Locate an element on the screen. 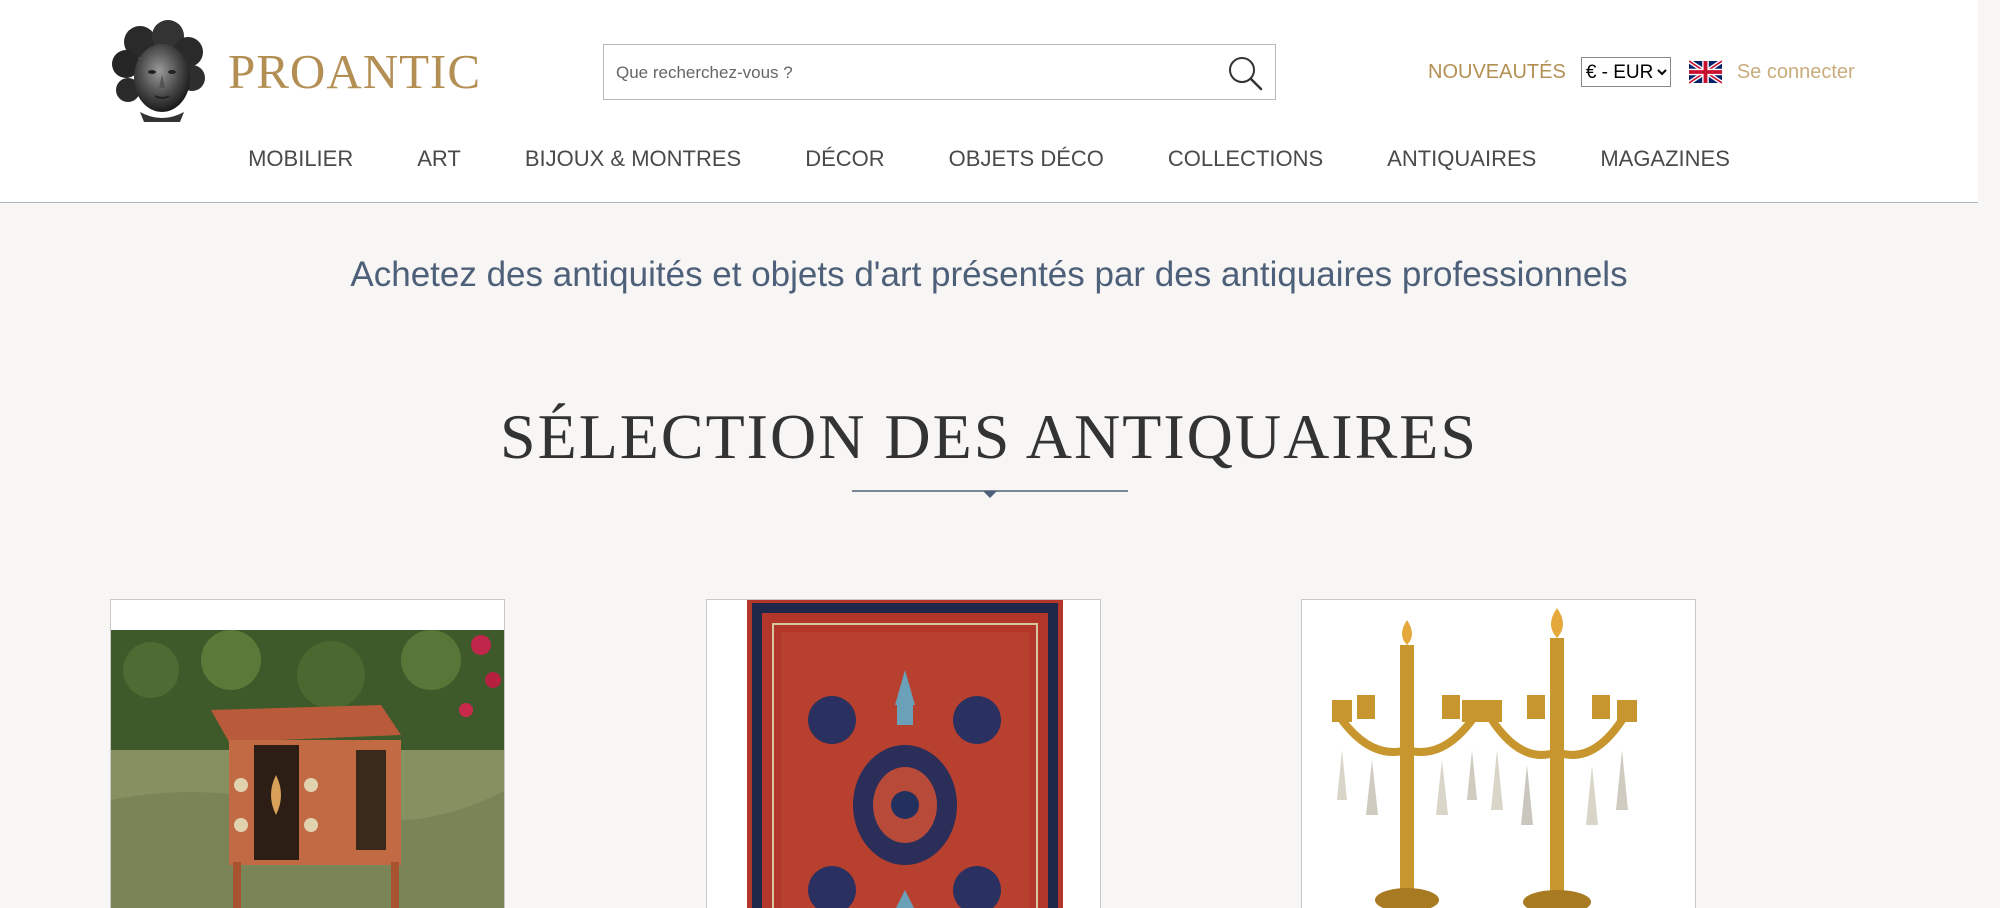 The width and height of the screenshot is (2000, 908). header-actions: NOUVEAUTÉS € - EUR Se connecter is located at coordinates (1641, 72).